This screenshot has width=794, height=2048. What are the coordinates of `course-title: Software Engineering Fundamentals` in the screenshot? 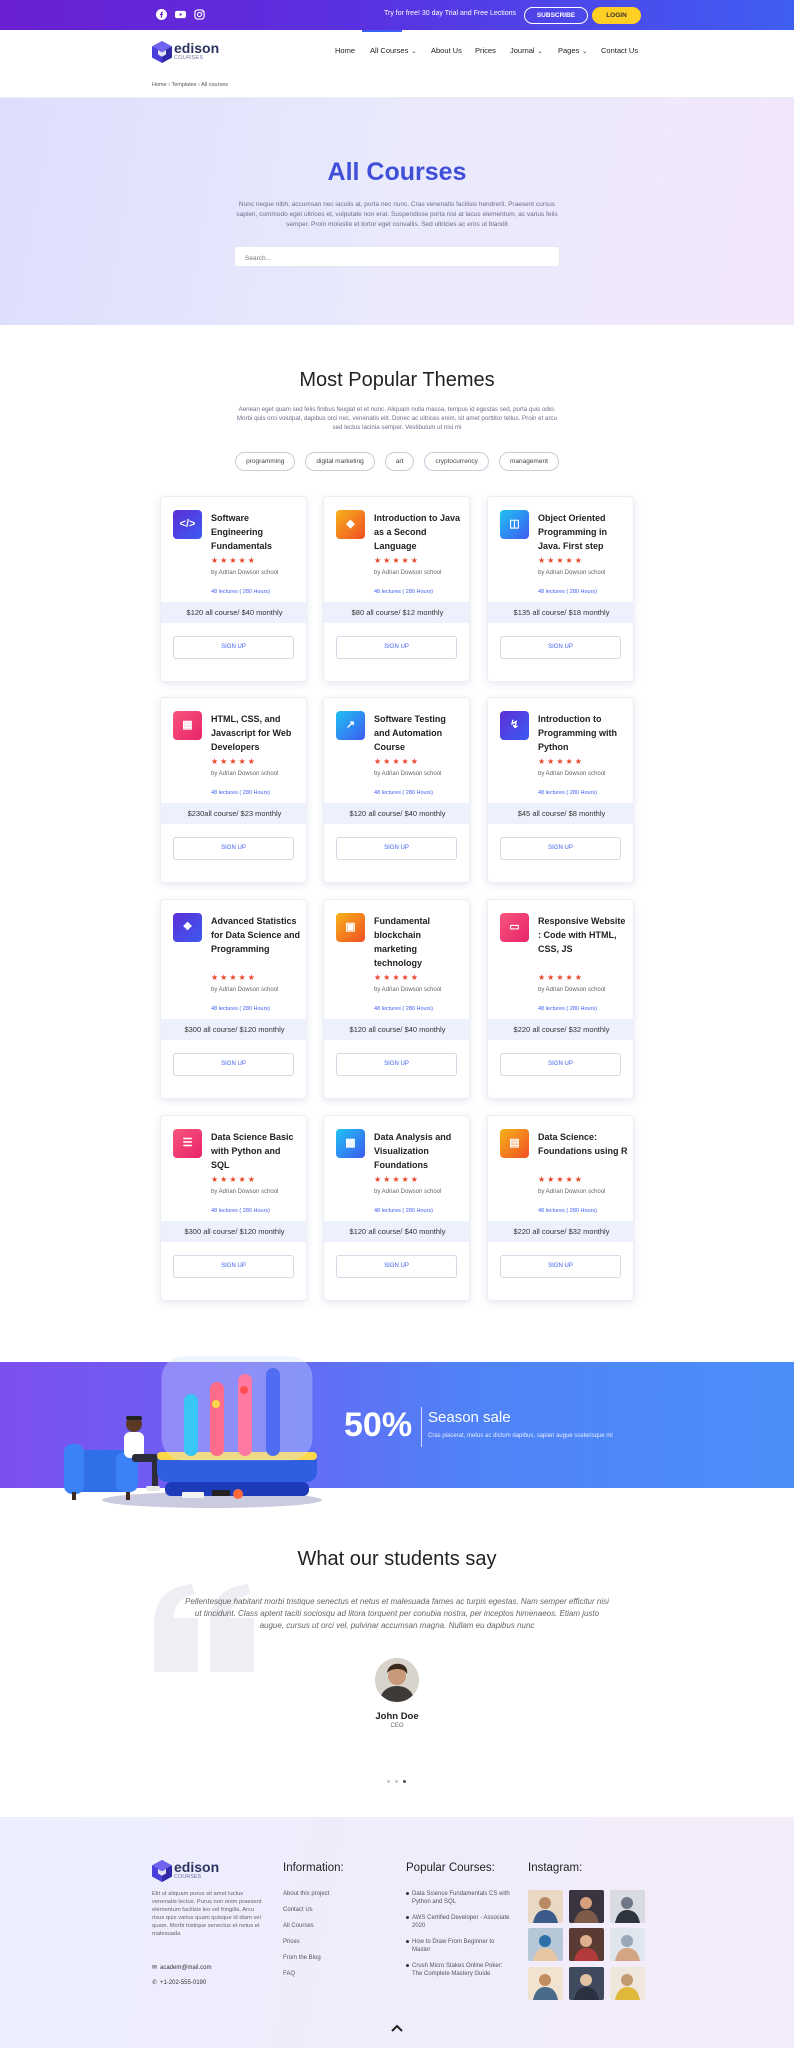 It's located at (256, 532).